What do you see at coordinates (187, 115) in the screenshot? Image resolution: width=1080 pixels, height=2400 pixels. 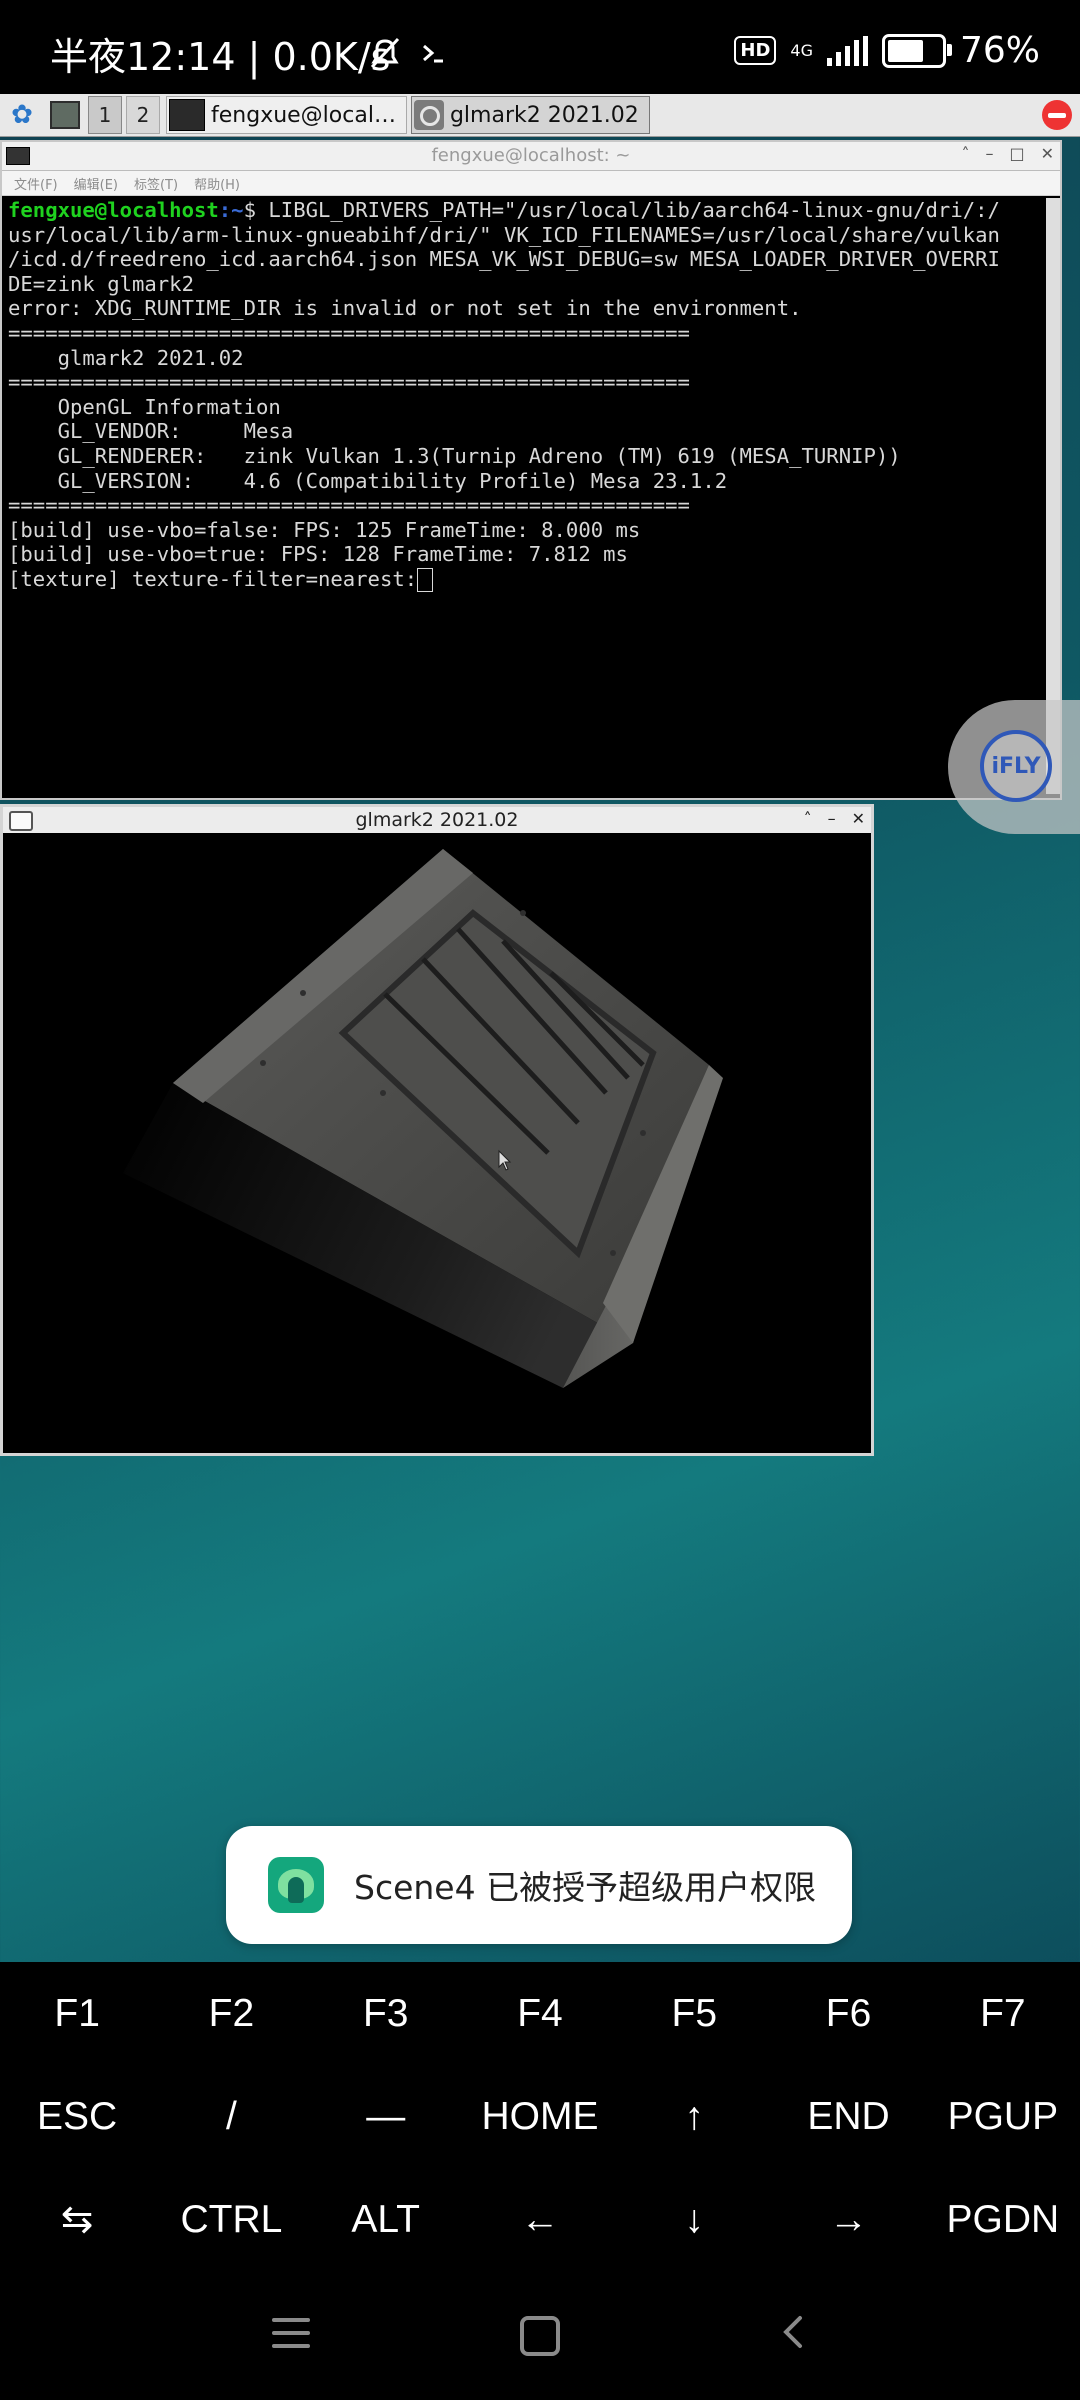 I see `terminal-icon` at bounding box center [187, 115].